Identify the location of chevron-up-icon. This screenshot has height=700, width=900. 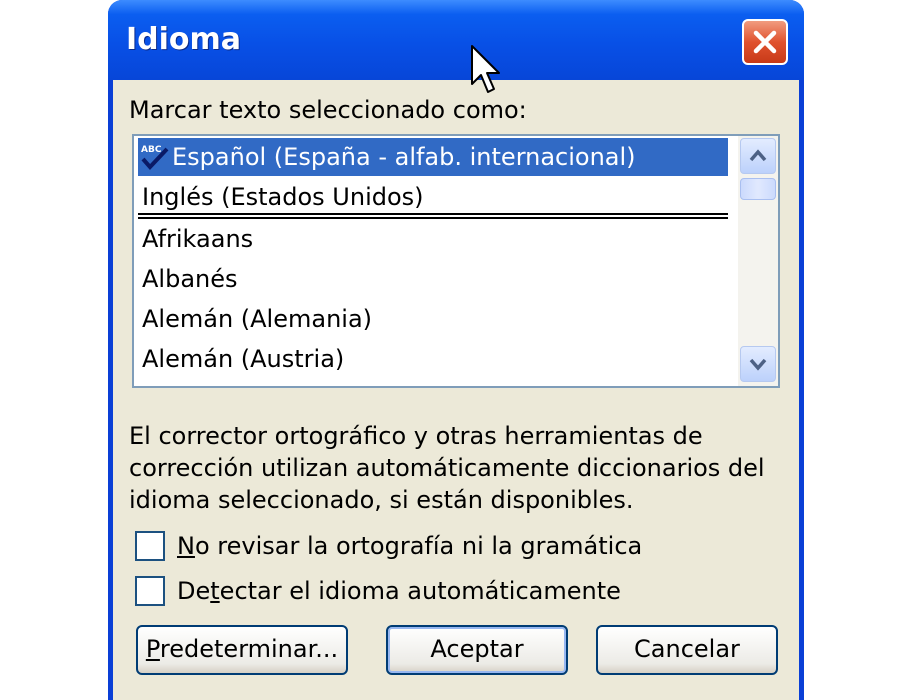
(758, 155).